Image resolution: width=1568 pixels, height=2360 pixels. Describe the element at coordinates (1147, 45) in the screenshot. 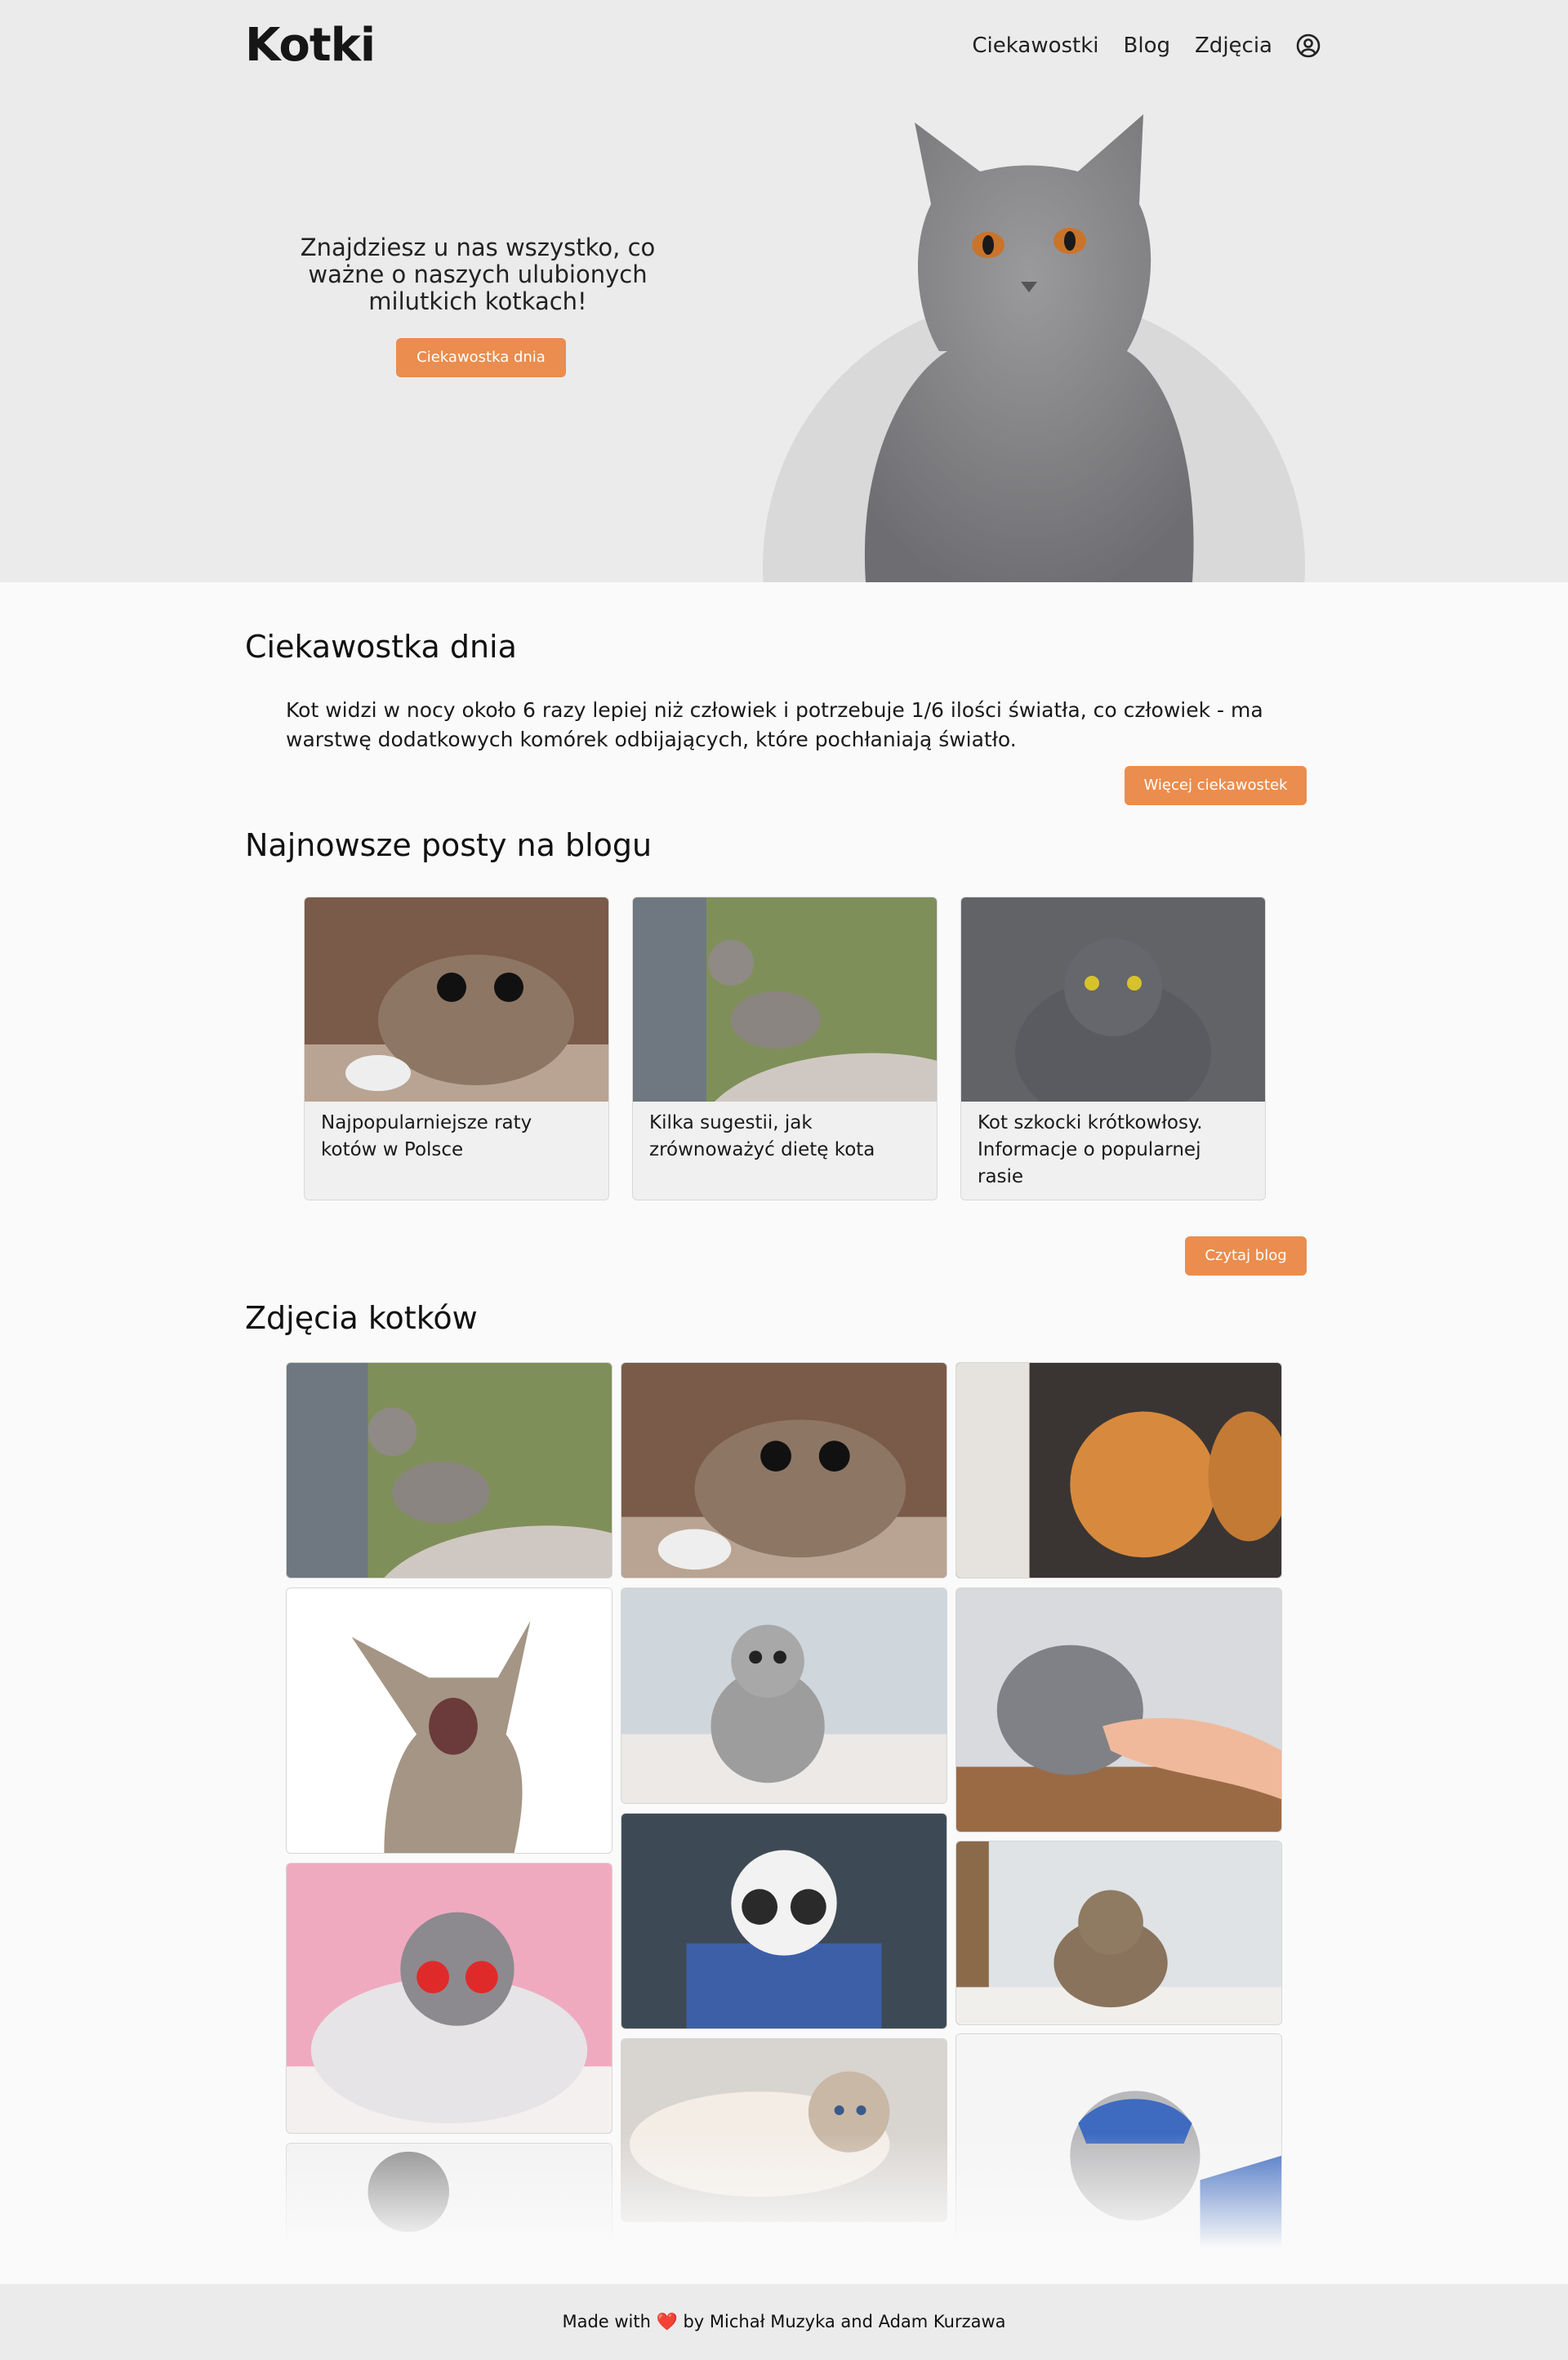

I see `nav-blog: Blog` at that location.